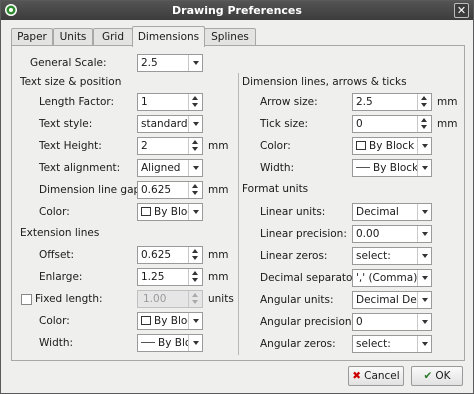  Describe the element at coordinates (170, 124) in the screenshot. I see `text-style-combo: standard` at that location.